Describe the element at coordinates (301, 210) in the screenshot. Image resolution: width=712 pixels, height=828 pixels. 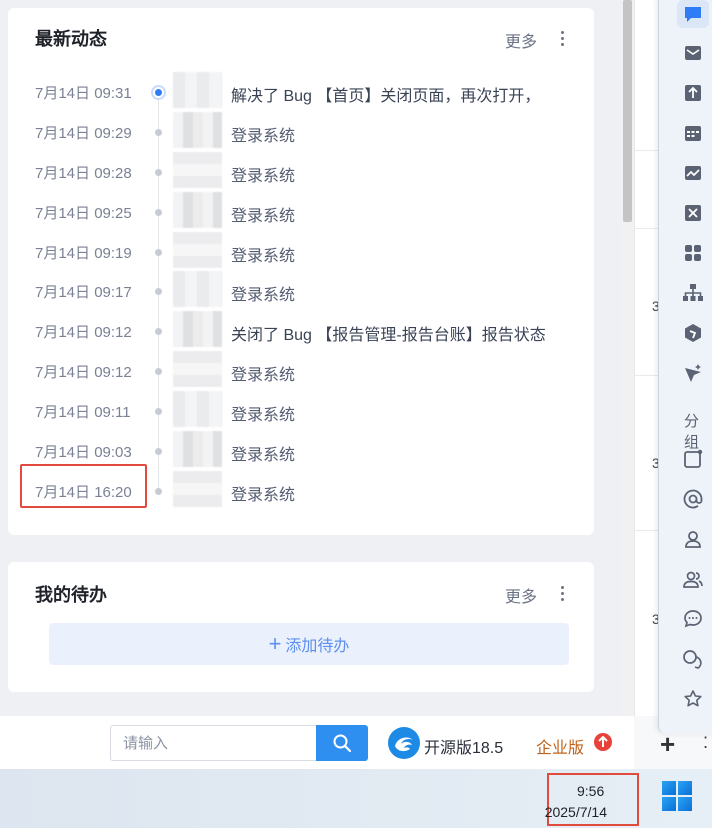
I see `timeline-row: 7月14日 09:25 登录系统` at that location.